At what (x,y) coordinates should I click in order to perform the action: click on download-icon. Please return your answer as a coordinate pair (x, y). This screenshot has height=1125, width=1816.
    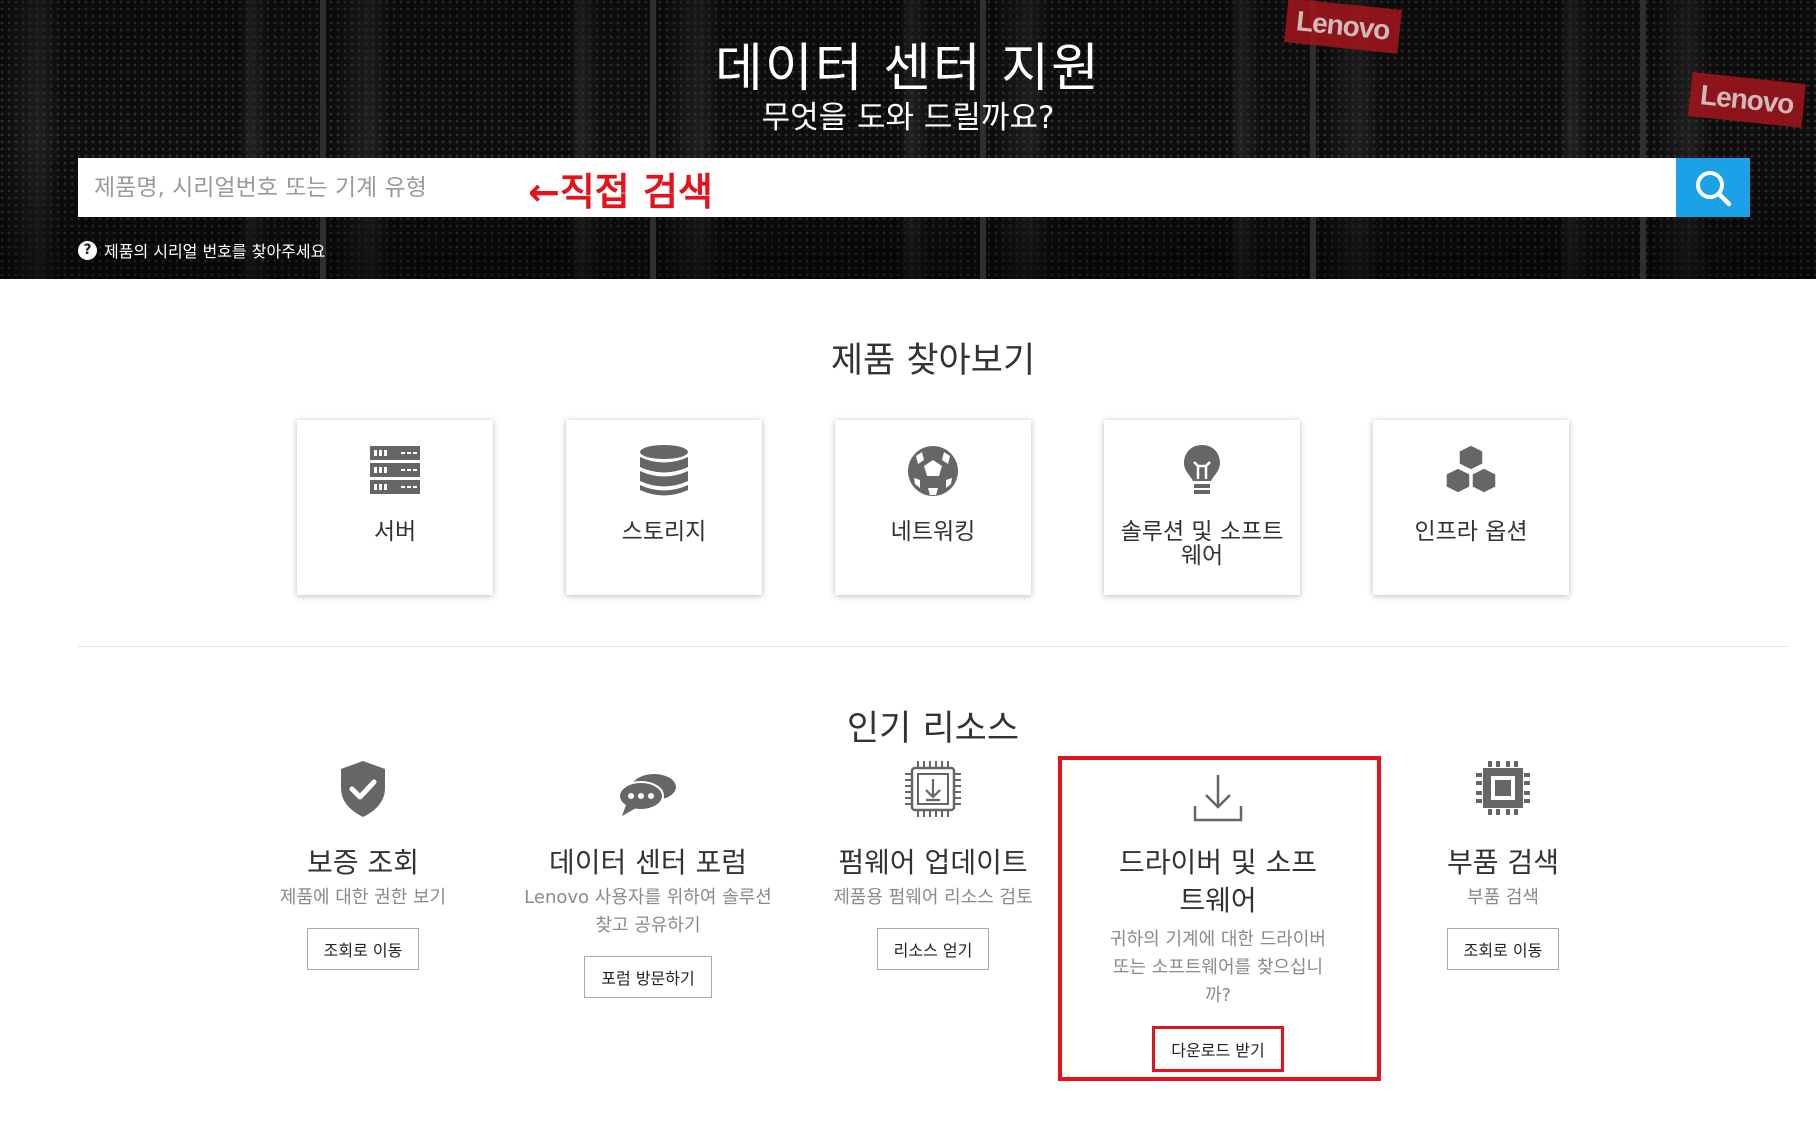
    Looking at the image, I should click on (1218, 798).